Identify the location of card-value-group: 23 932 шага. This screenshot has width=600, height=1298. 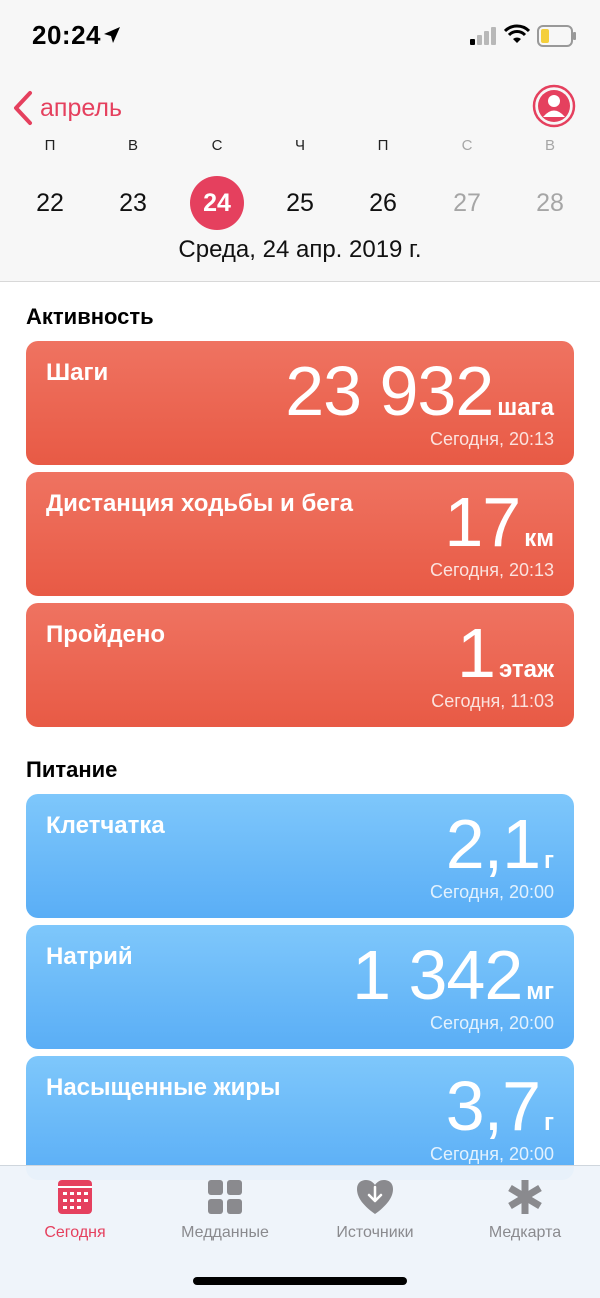
(419, 391).